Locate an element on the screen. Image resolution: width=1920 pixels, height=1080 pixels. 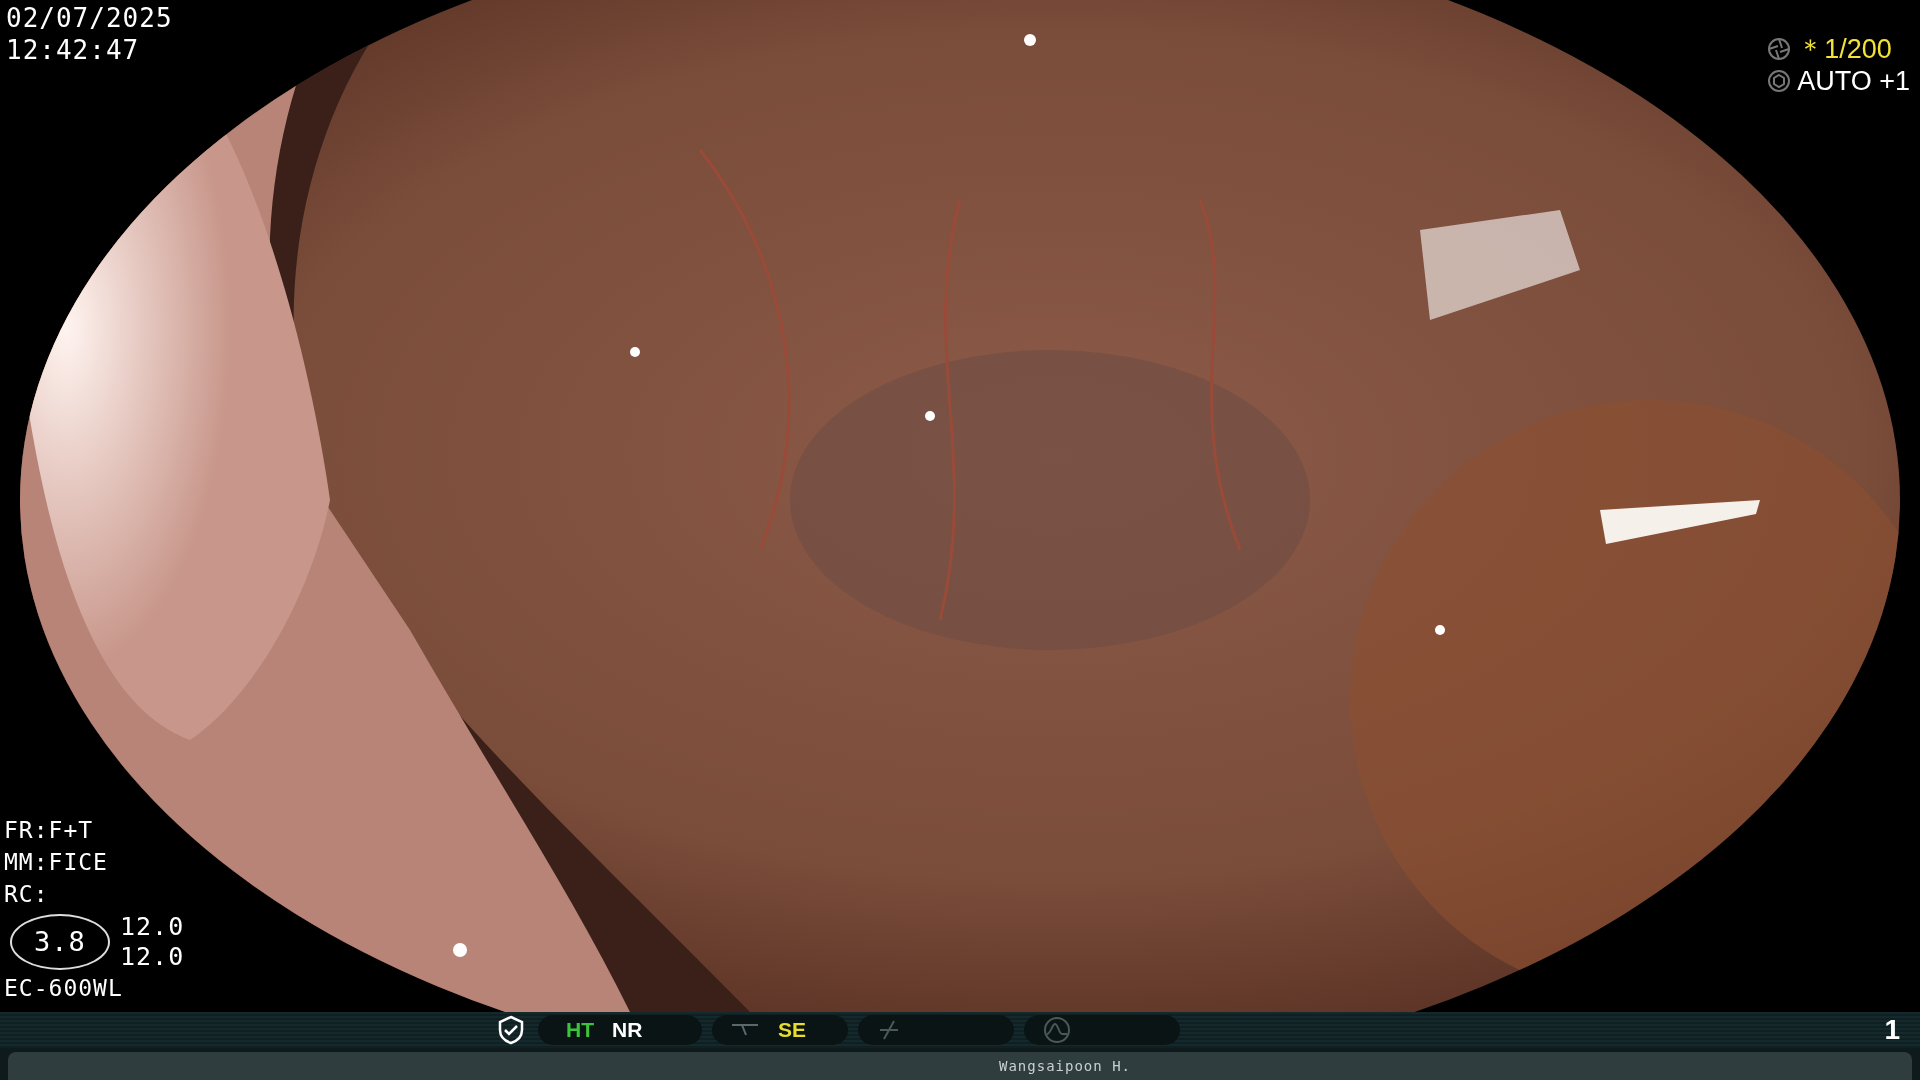
mode-indicator: NR is located at coordinates (627, 1030).